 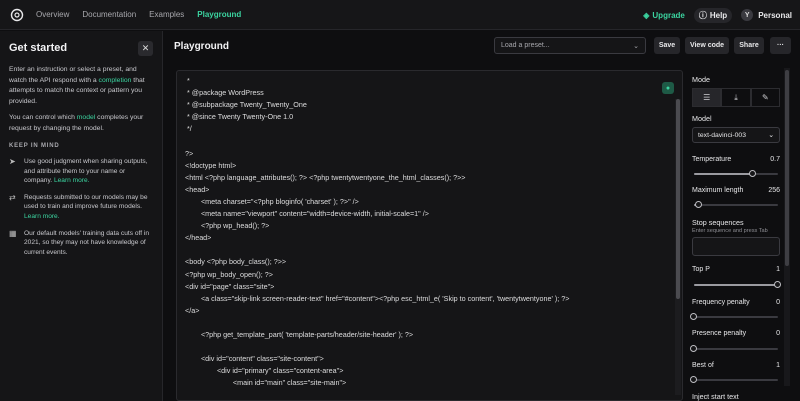 I want to click on settings-scrollbar, so click(x=787, y=227).